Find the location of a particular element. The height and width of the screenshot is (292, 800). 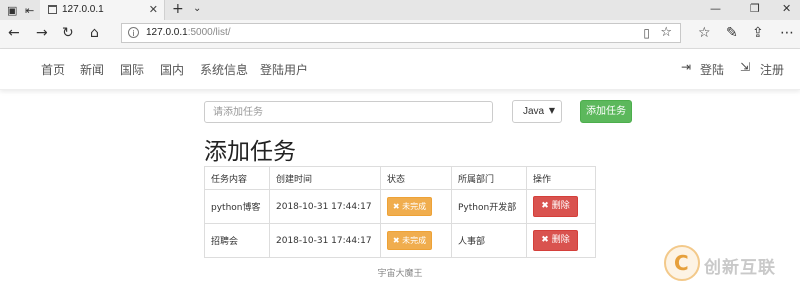

pen-icon: ✎ is located at coordinates (732, 33).